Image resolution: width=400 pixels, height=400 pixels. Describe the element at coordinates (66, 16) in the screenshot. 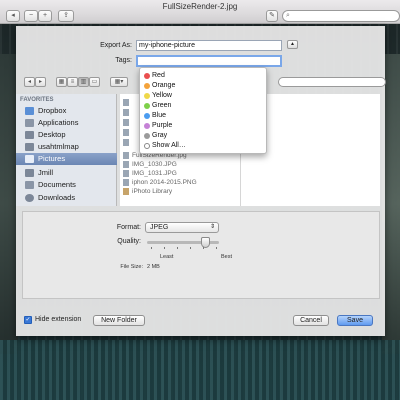

I see `share-icon: ⇪` at that location.